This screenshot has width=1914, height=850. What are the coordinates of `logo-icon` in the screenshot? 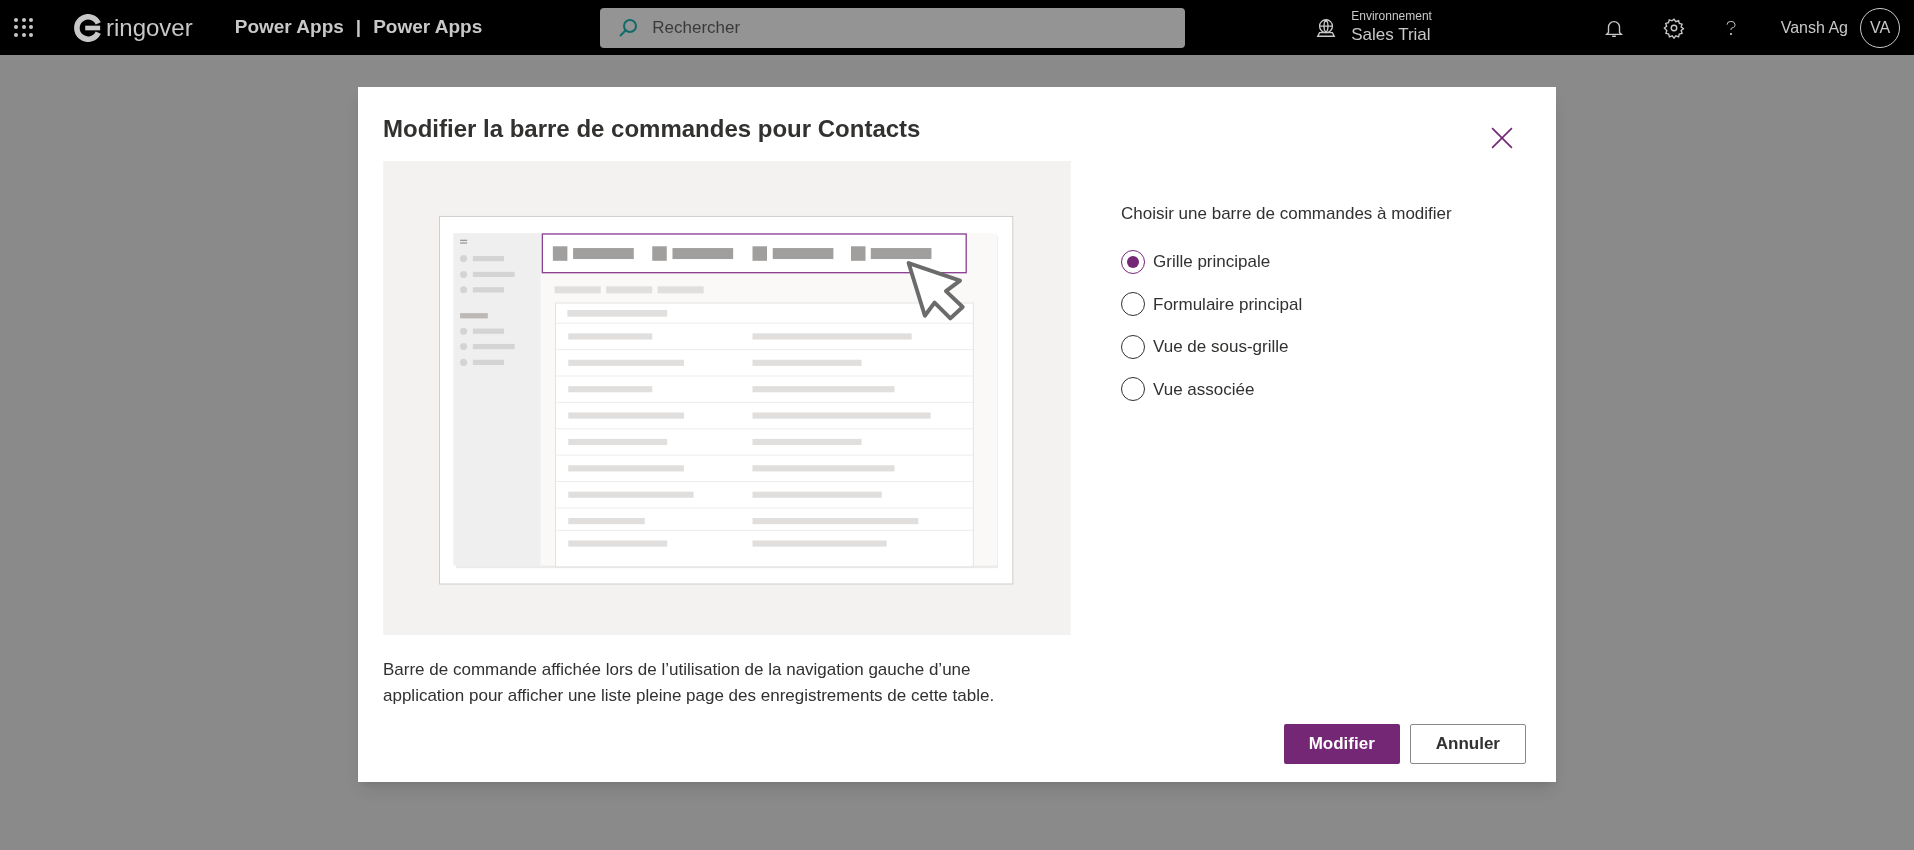 It's located at (88, 27).